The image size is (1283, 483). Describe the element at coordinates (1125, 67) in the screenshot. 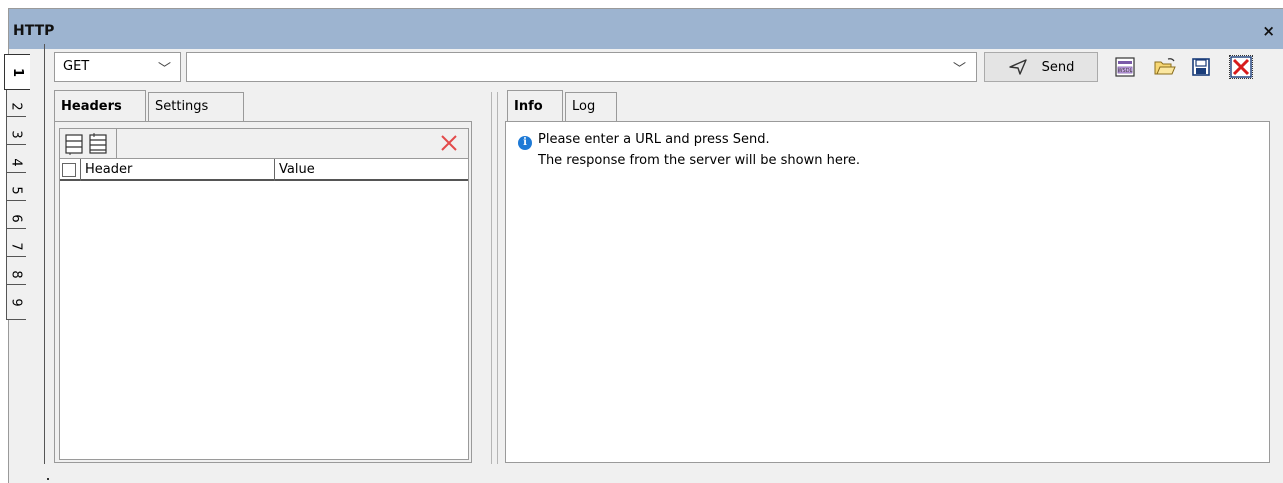

I see `wsdl-icon: WSDL` at that location.